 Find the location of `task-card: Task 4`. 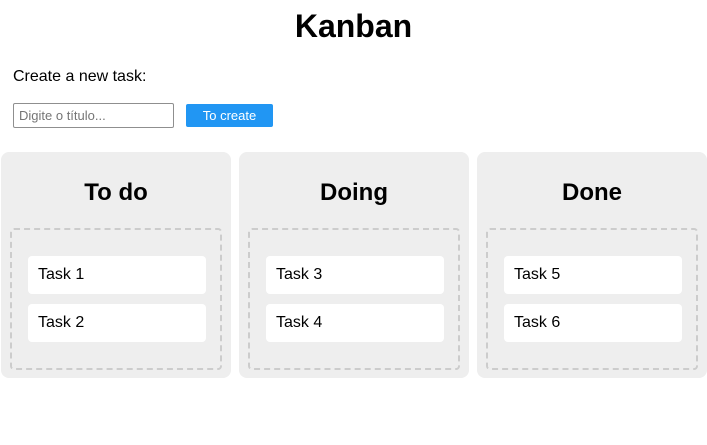

task-card: Task 4 is located at coordinates (355, 323).